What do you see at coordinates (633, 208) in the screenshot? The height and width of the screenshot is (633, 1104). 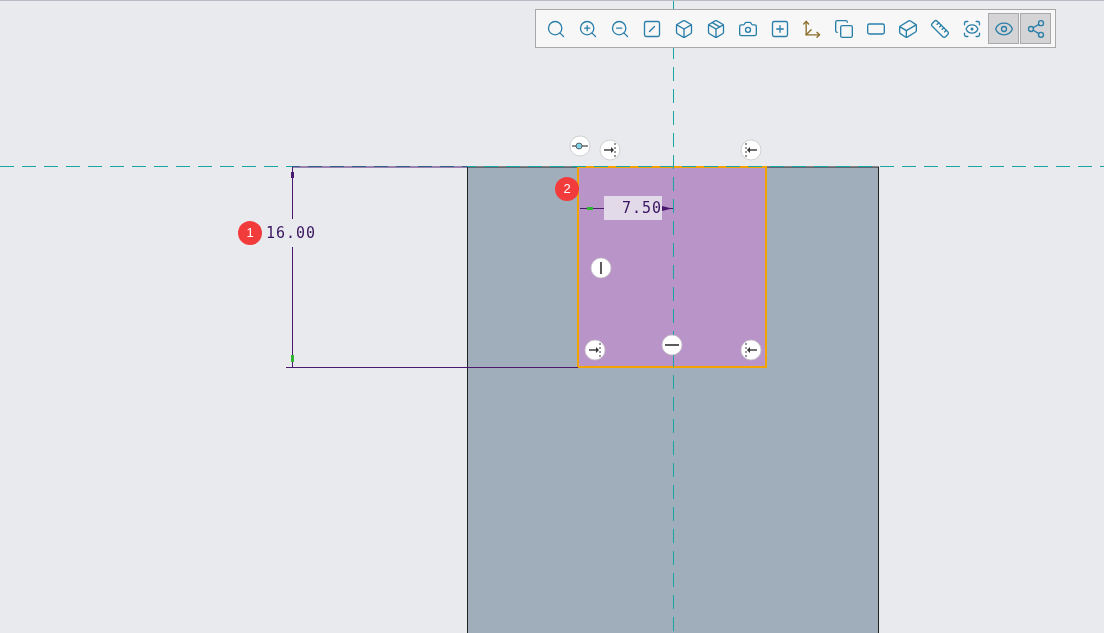 I see `dimension-value: 7.50` at bounding box center [633, 208].